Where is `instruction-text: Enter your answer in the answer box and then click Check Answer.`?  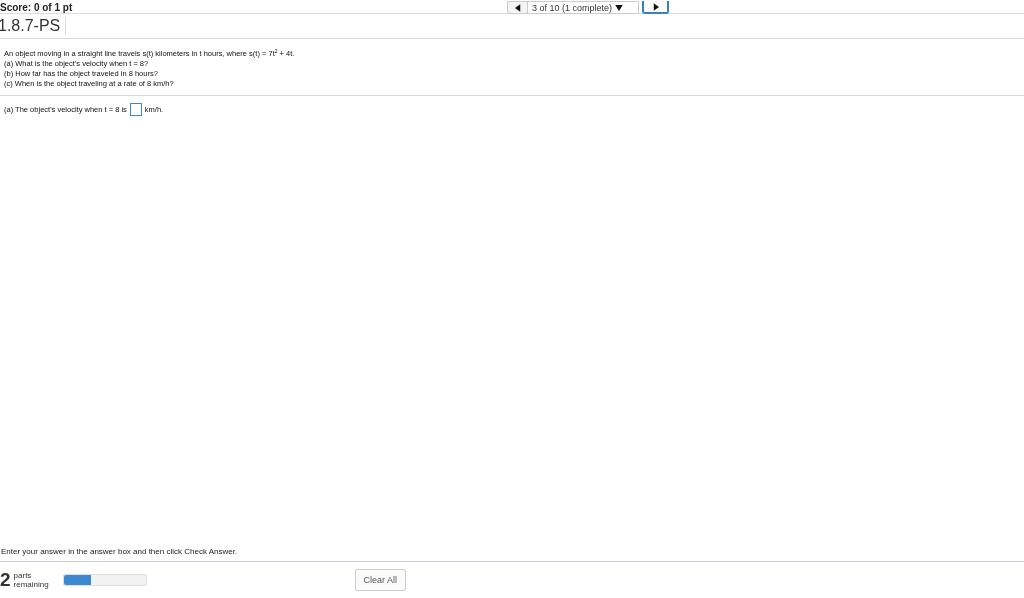 instruction-text: Enter your answer in the answer box and then click Check Answer. is located at coordinates (512, 554).